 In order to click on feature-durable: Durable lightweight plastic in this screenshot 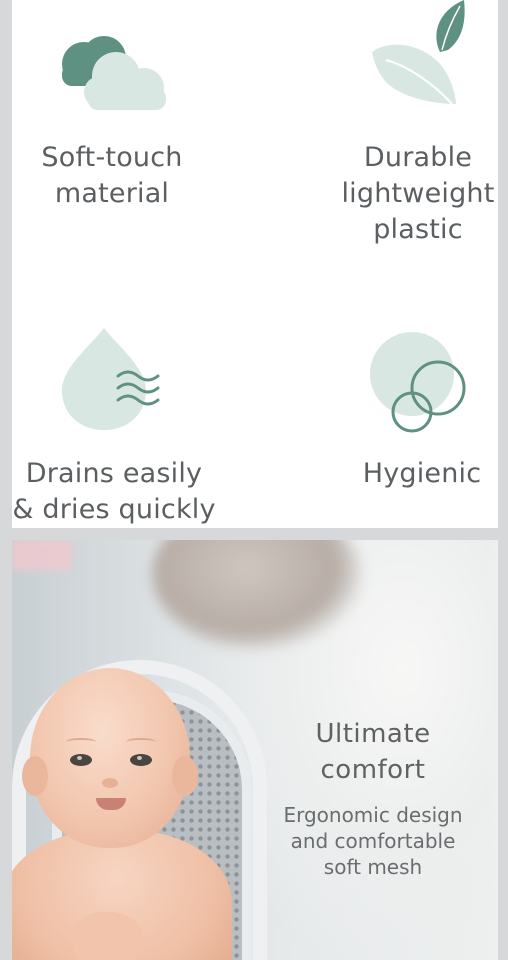, I will do `click(418, 194)`.